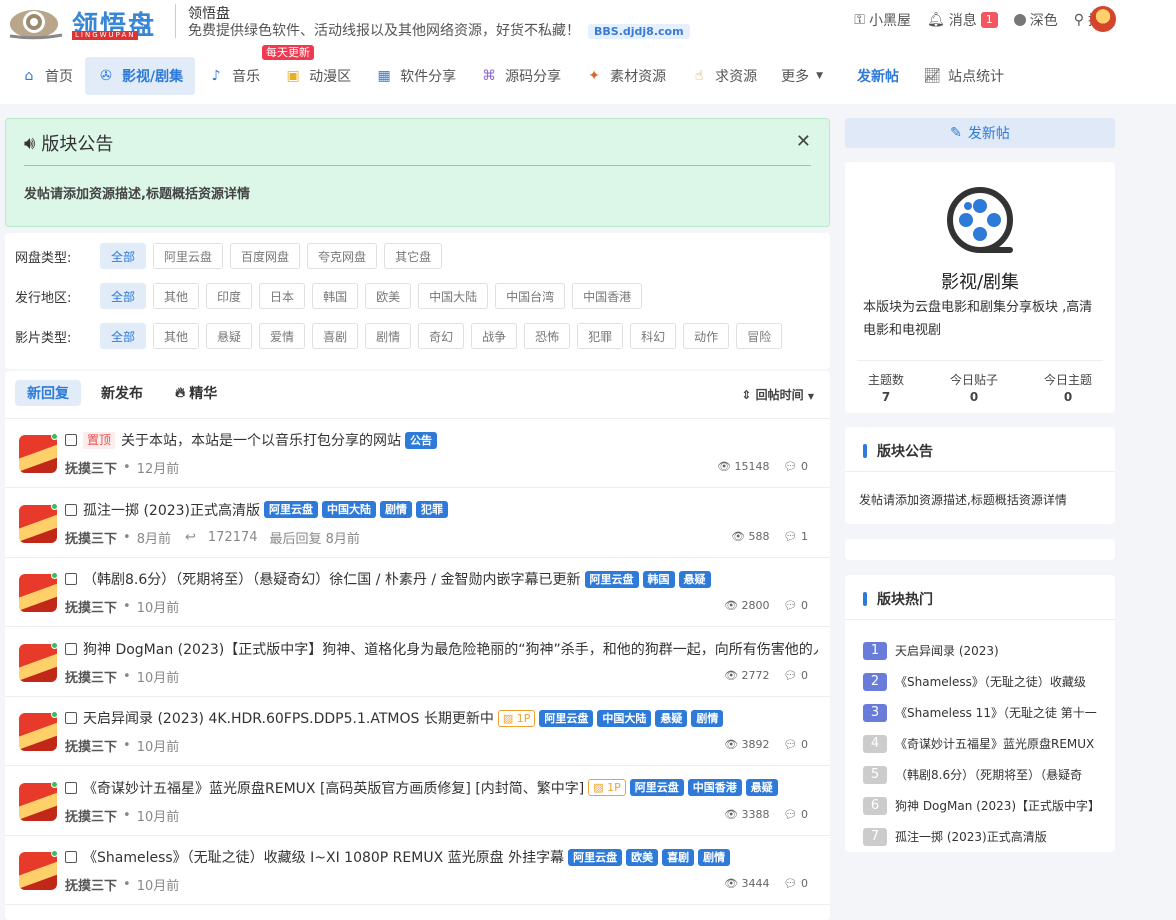  Describe the element at coordinates (971, 836) in the screenshot. I see `hot-thread-title: 孤注一掷 (2023)正式高清版` at that location.